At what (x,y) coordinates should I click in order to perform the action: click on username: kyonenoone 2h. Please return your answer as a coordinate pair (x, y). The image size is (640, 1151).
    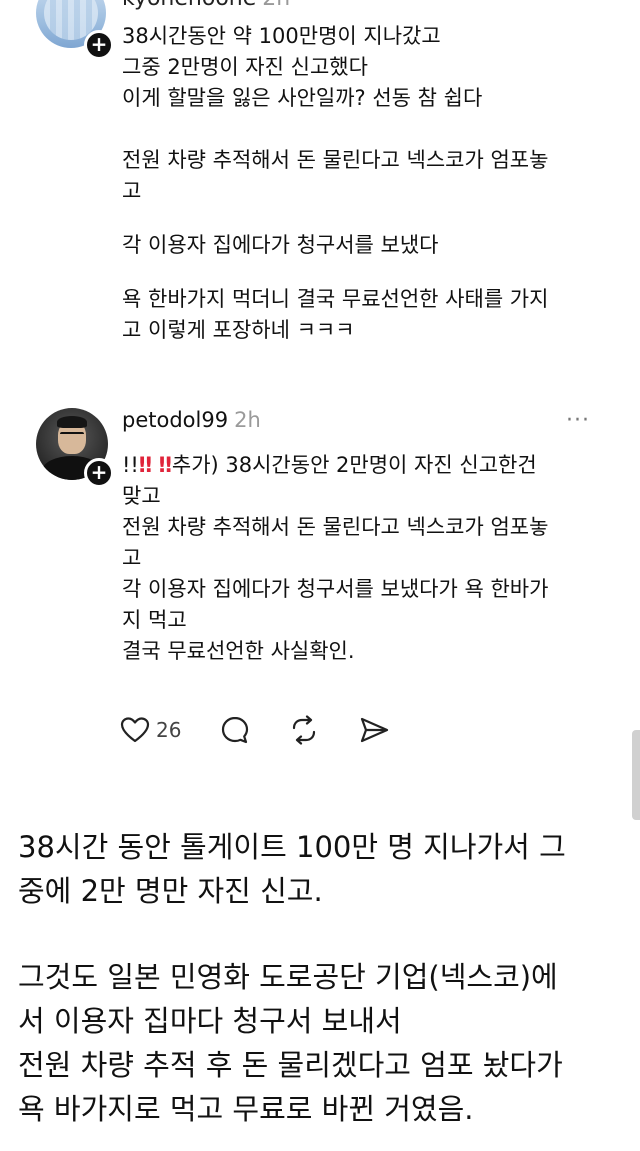
    Looking at the image, I should click on (206, 5).